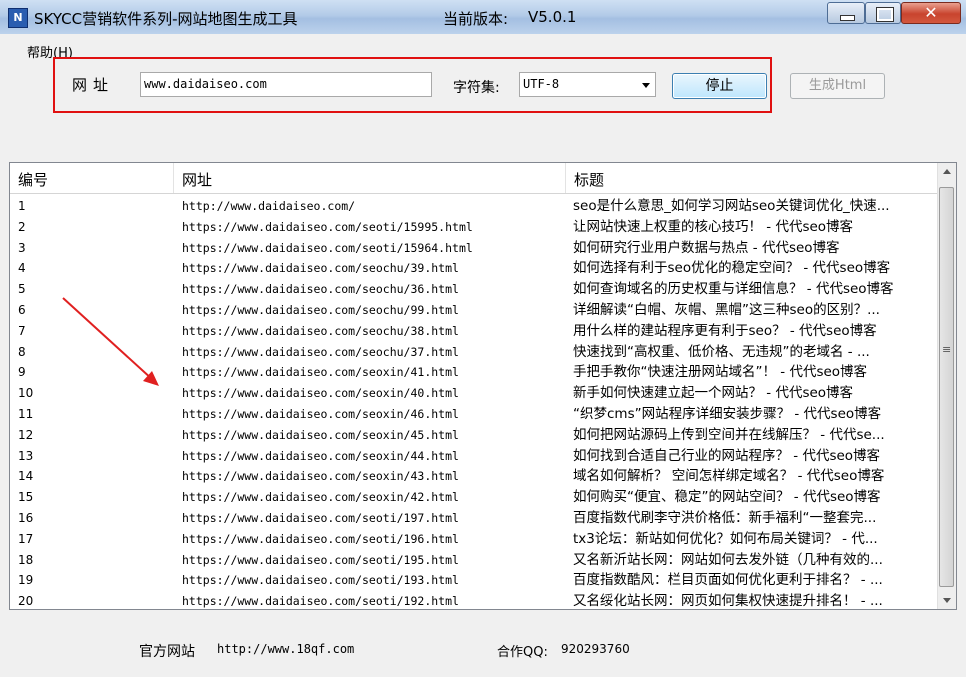 The height and width of the screenshot is (677, 966). I want to click on chevron-down-icon, so click(646, 85).